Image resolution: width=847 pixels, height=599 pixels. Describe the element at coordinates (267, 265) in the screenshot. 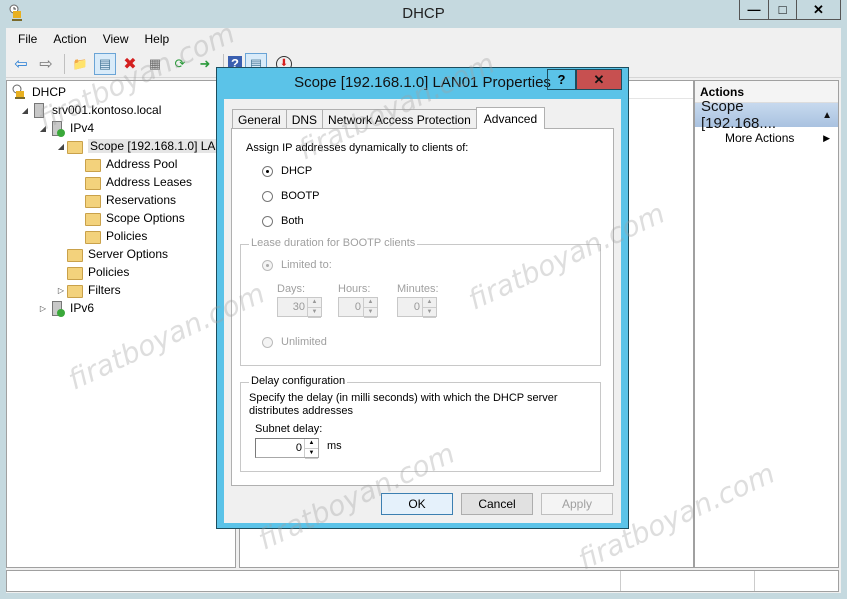

I see `radio-limited-dot` at that location.